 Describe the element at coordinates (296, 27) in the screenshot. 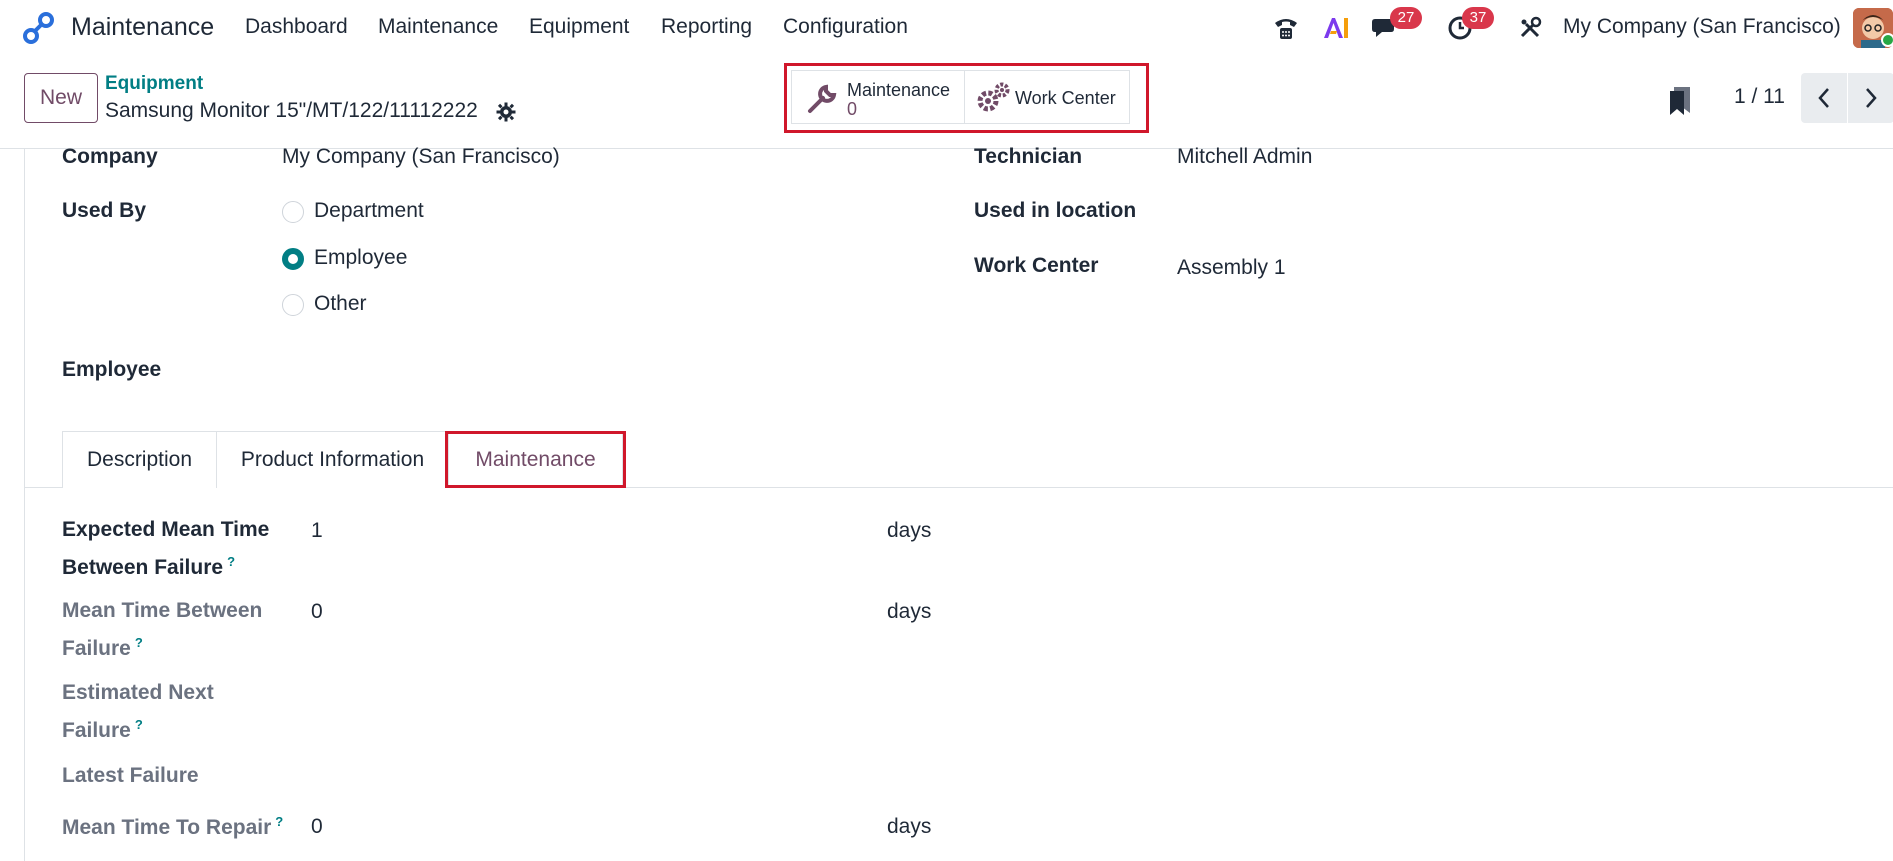

I see `menu-dashboard: Dashboard` at that location.